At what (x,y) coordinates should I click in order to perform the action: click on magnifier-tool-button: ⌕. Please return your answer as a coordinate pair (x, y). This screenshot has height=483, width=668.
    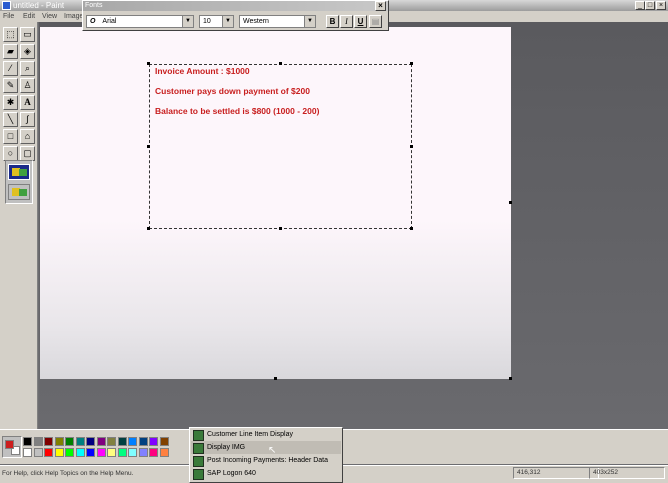
    Looking at the image, I should click on (27, 68).